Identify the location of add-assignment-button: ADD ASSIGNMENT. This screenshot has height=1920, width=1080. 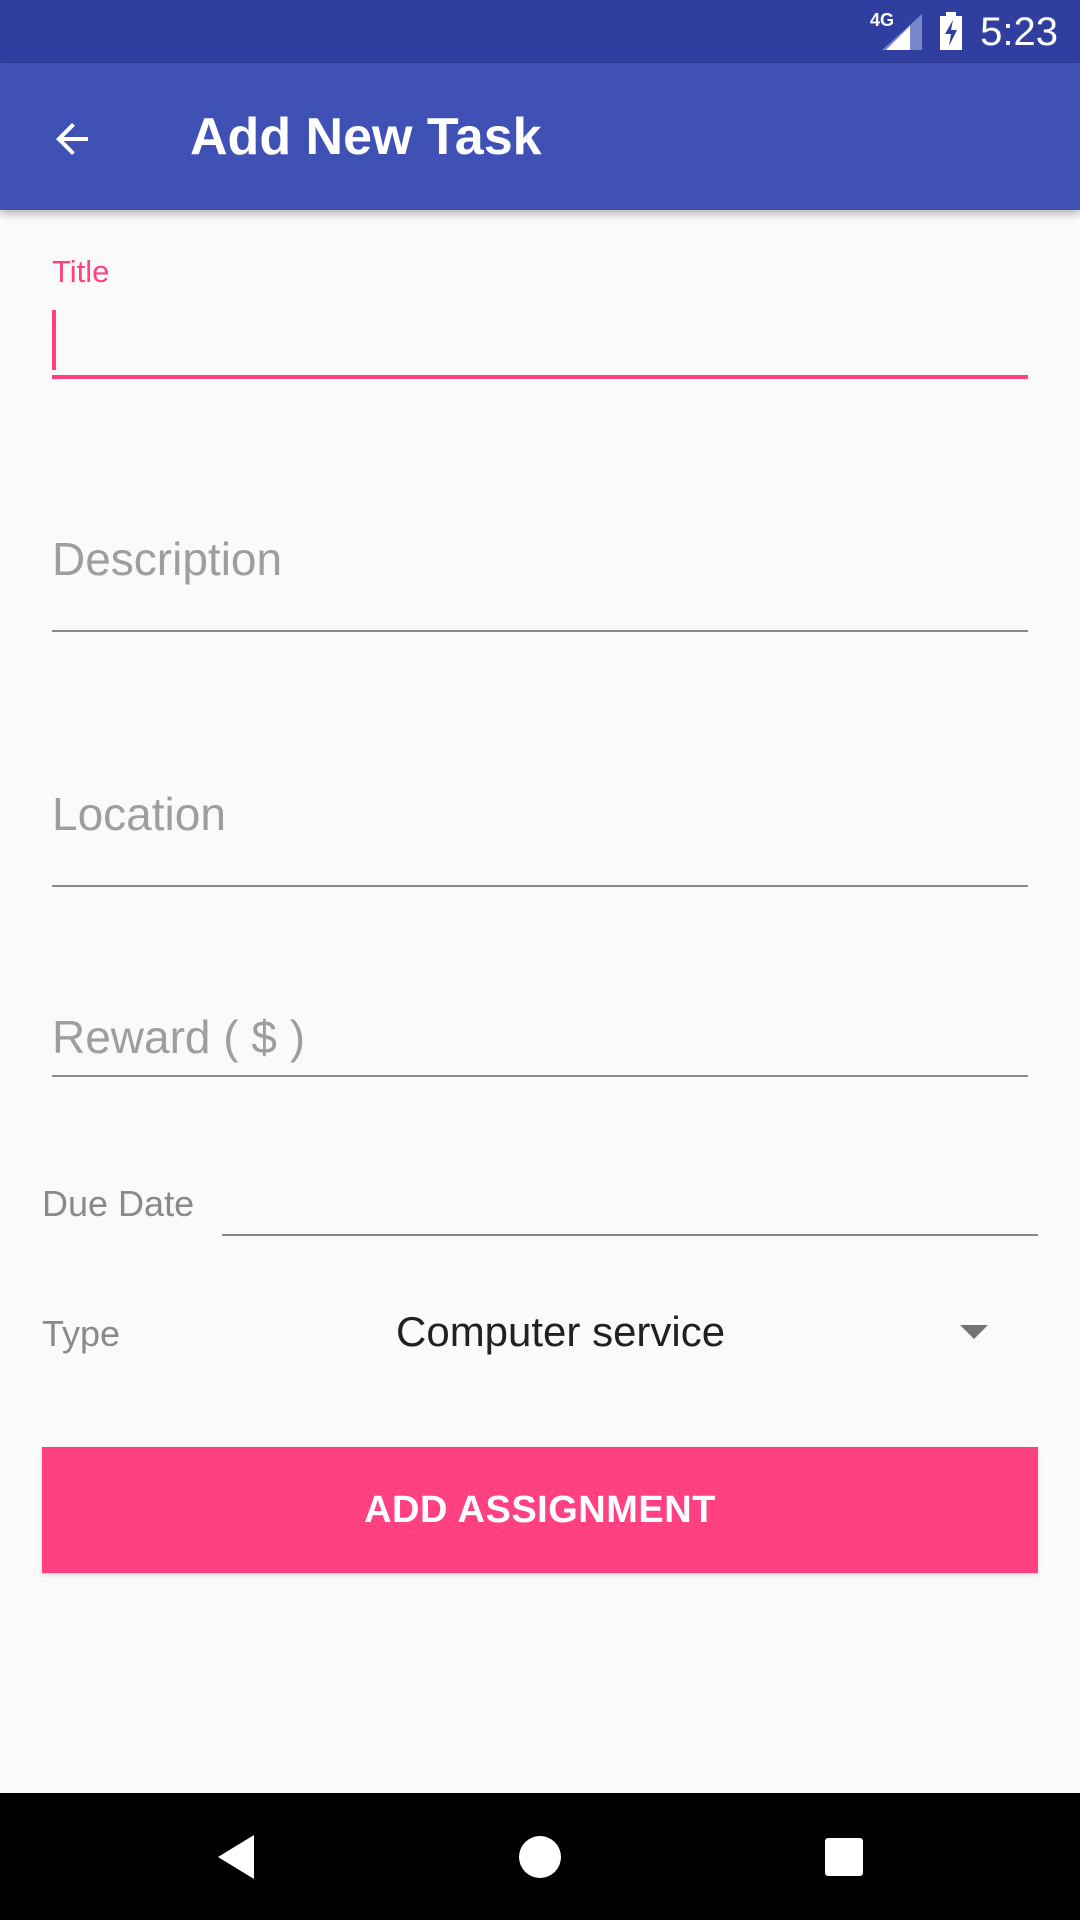
(540, 1510).